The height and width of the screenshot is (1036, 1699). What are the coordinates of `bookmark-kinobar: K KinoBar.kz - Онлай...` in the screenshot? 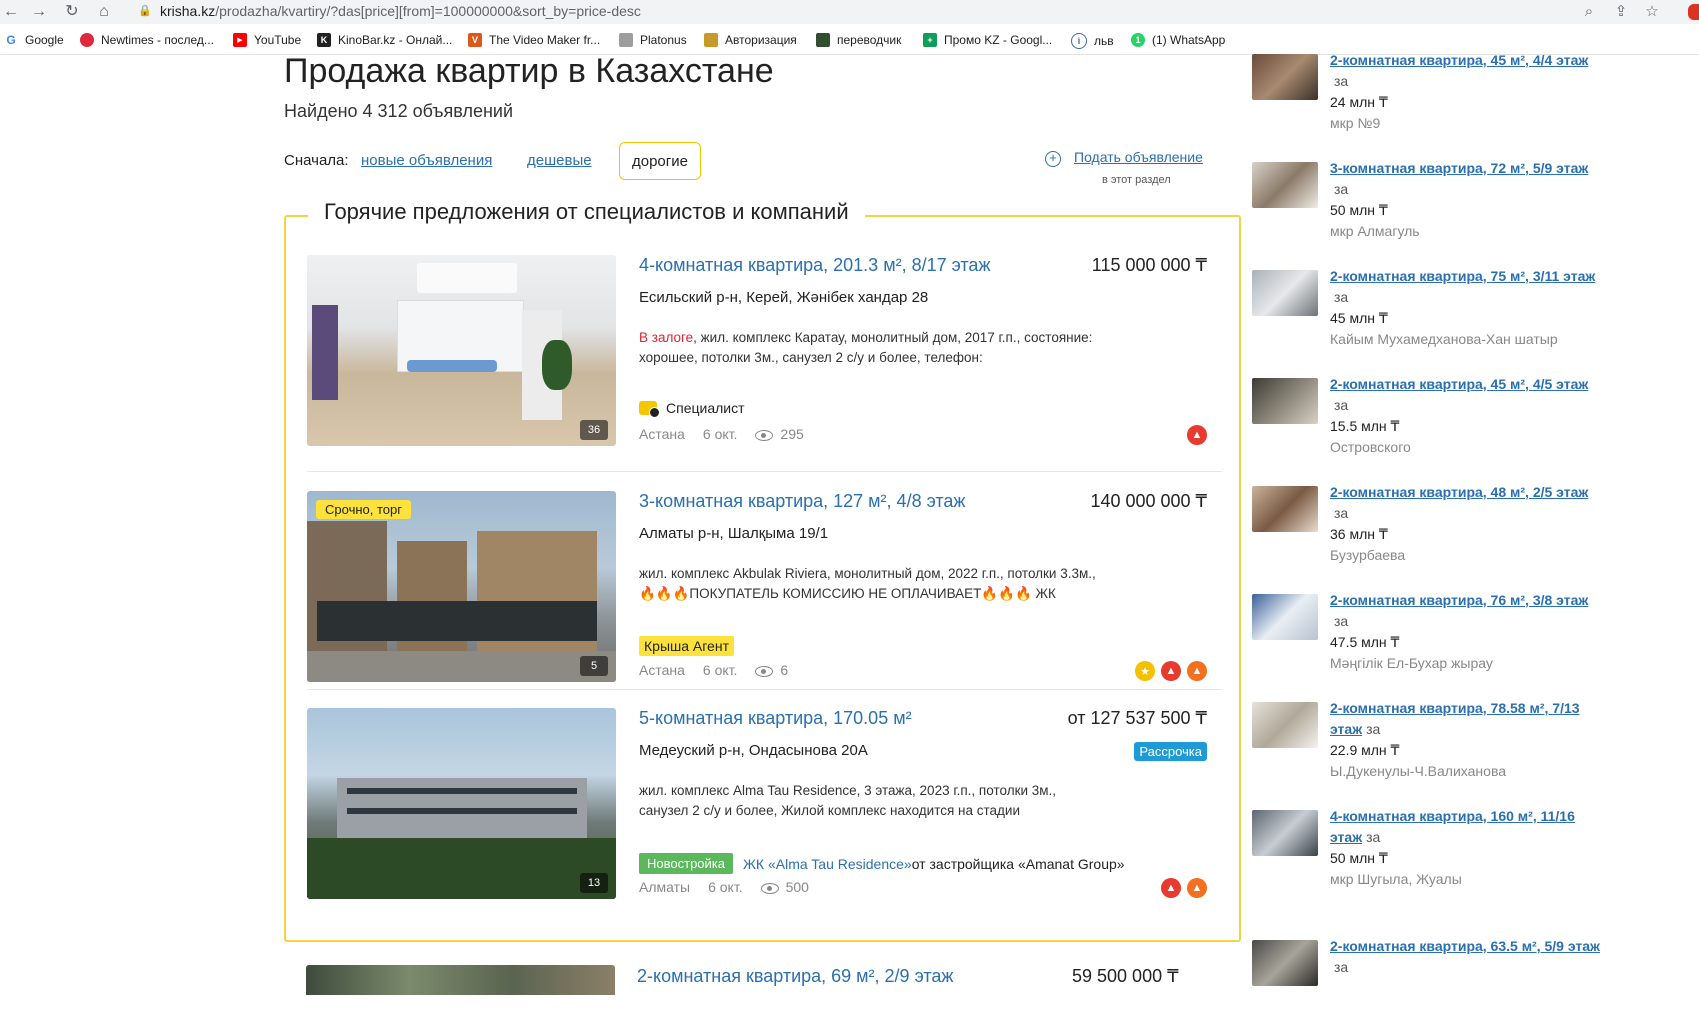 It's located at (384, 40).